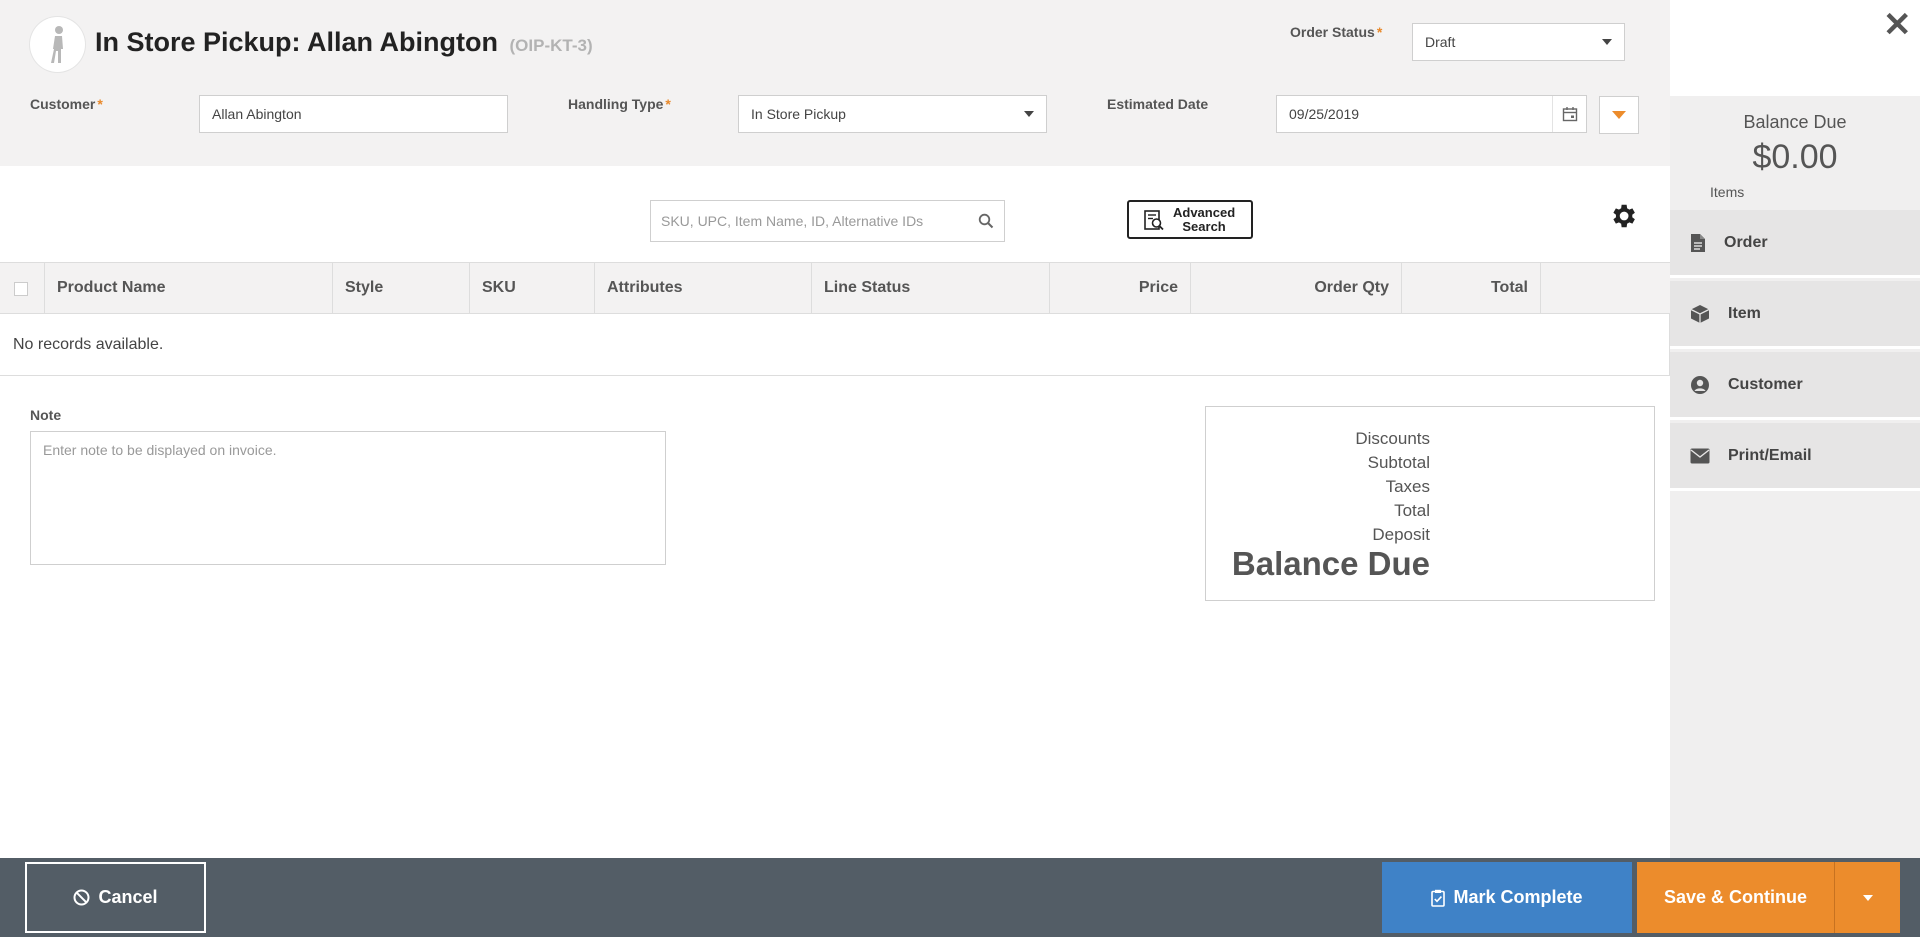 Image resolution: width=1920 pixels, height=937 pixels. I want to click on save-options-dropdown, so click(1867, 897).